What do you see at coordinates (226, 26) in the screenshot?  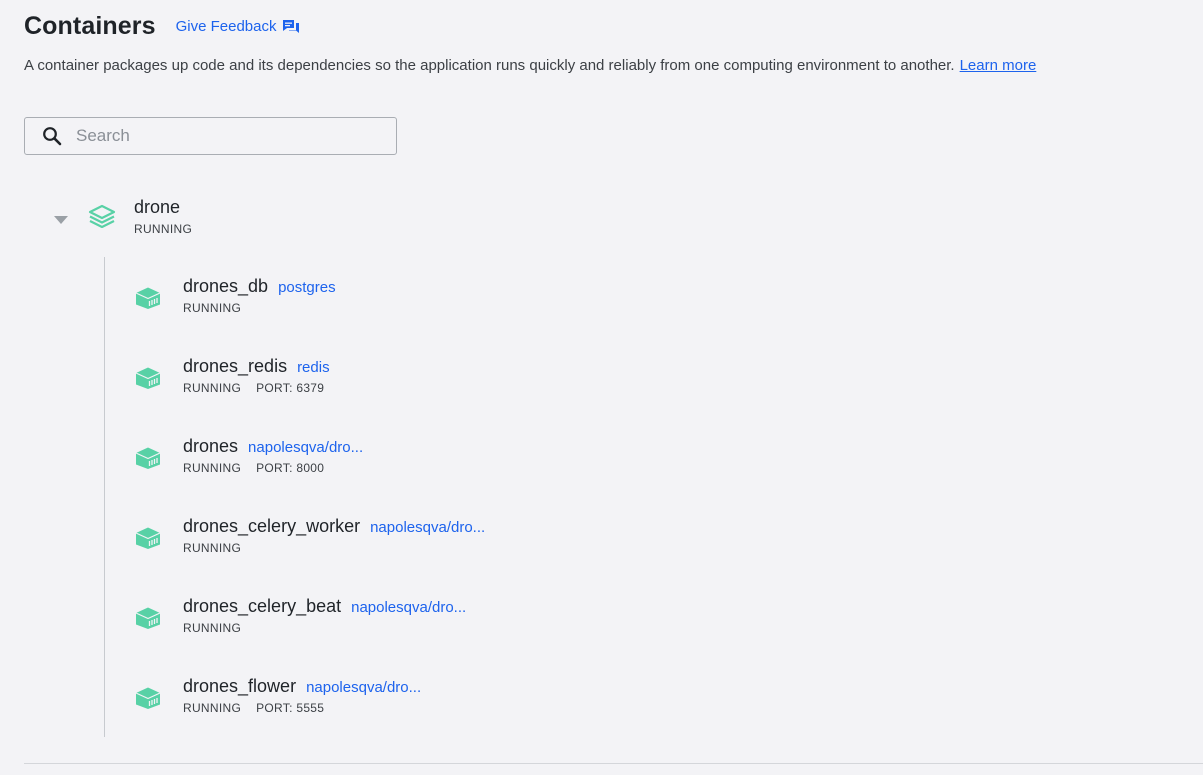 I see `give-feedback-label: Give Feedback` at bounding box center [226, 26].